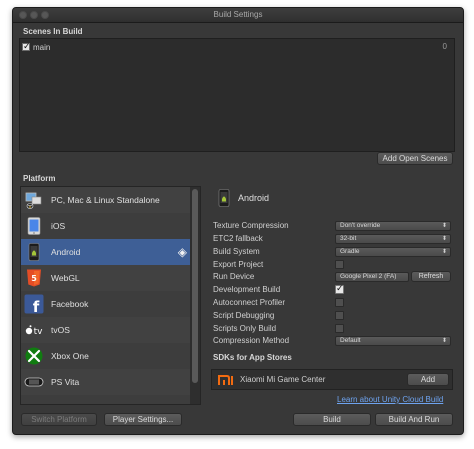  What do you see at coordinates (249, 302) in the screenshot?
I see `autoconnect-profiler-label: Autoconnect Profiler` at bounding box center [249, 302].